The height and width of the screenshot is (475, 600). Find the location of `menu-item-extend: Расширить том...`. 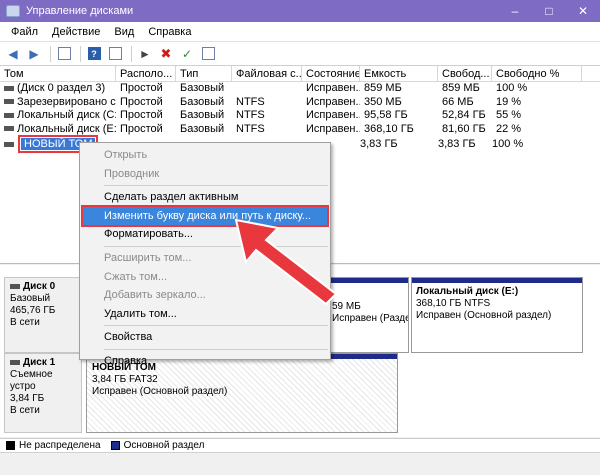

menu-item-extend: Расширить том... is located at coordinates (205, 258).